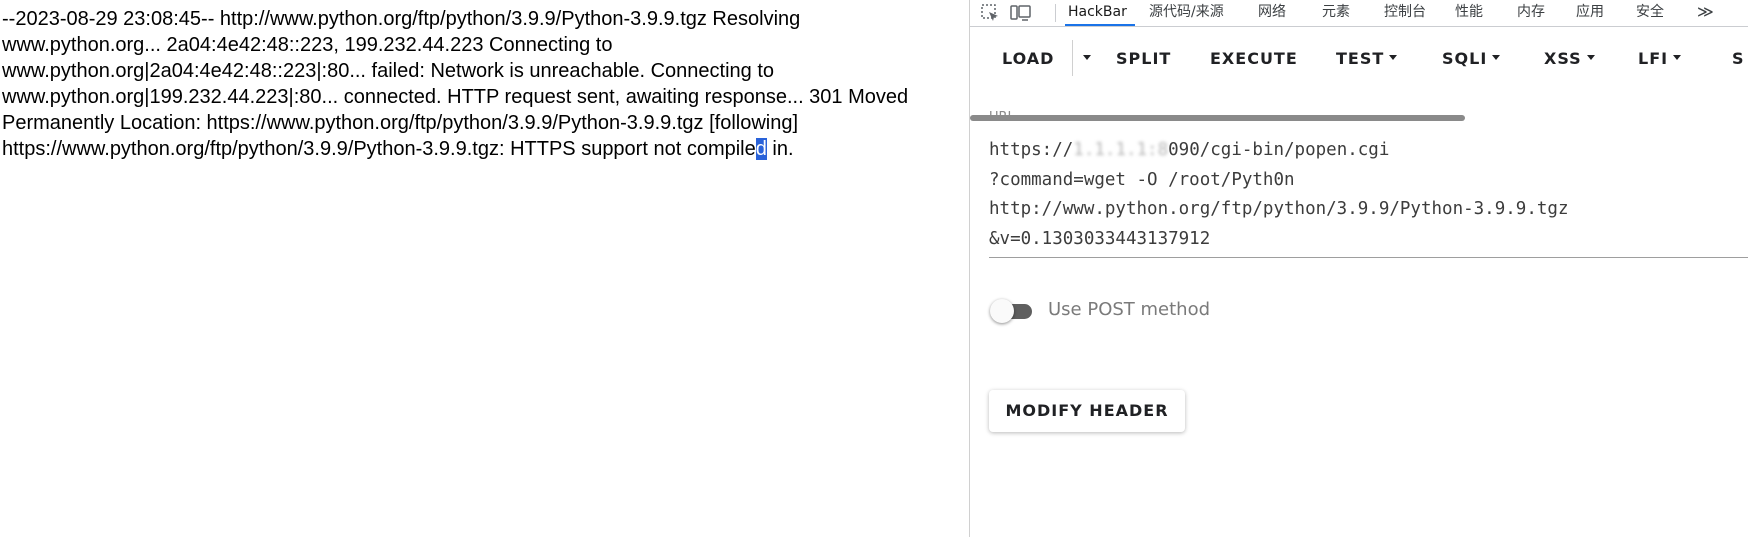  I want to click on lfi-menu-button: LFI, so click(1660, 59).